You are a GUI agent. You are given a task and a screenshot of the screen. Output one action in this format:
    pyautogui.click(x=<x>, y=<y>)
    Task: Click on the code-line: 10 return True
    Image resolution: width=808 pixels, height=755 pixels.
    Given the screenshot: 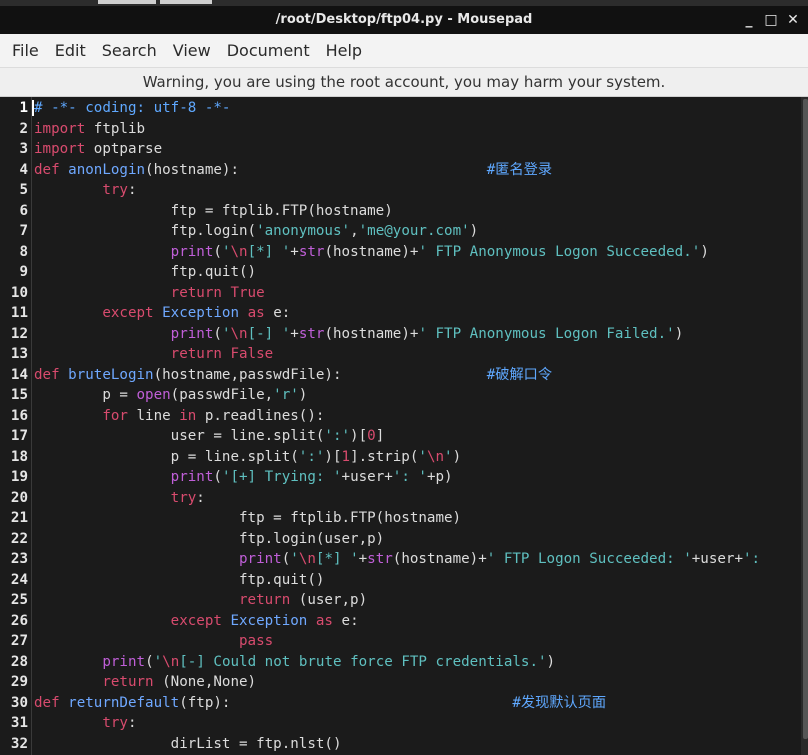 What is the action you would take?
    pyautogui.click(x=132, y=293)
    